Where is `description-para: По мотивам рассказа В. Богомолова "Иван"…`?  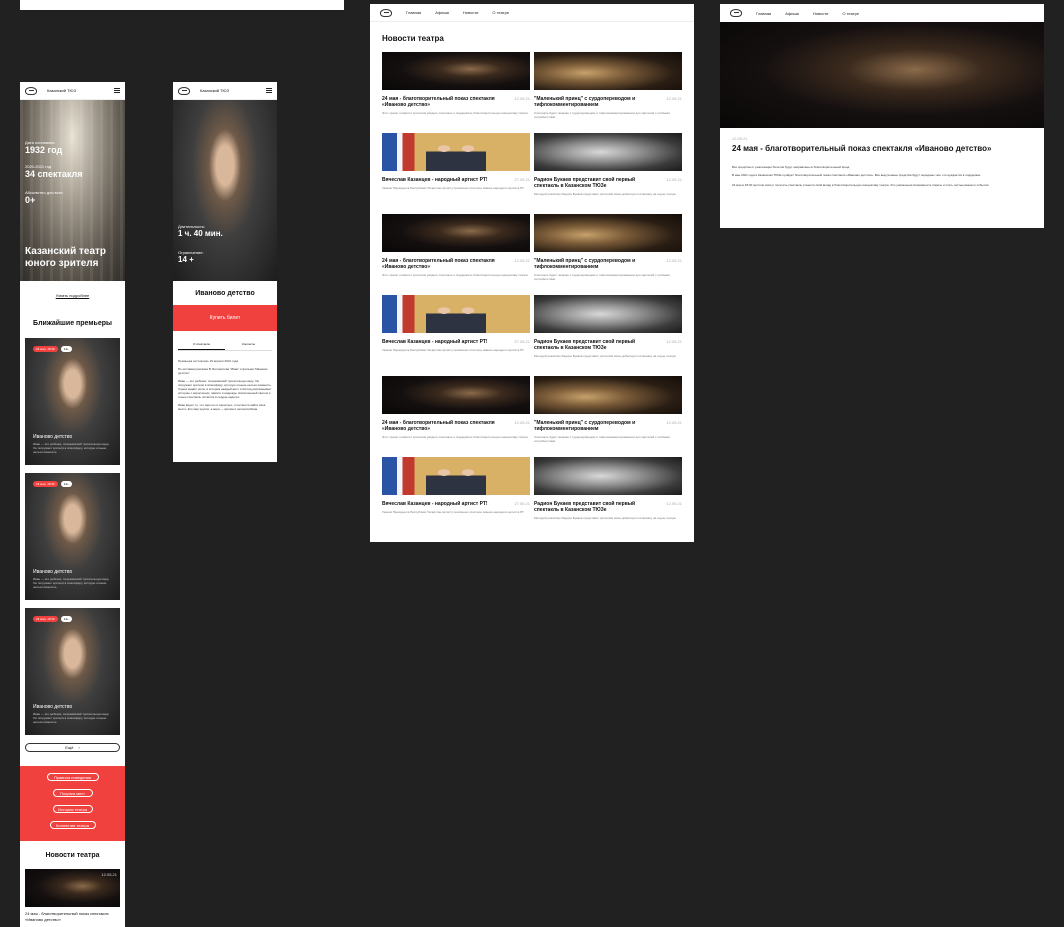 description-para: По мотивам рассказа В. Богомолова "Иван"… is located at coordinates (223, 371).